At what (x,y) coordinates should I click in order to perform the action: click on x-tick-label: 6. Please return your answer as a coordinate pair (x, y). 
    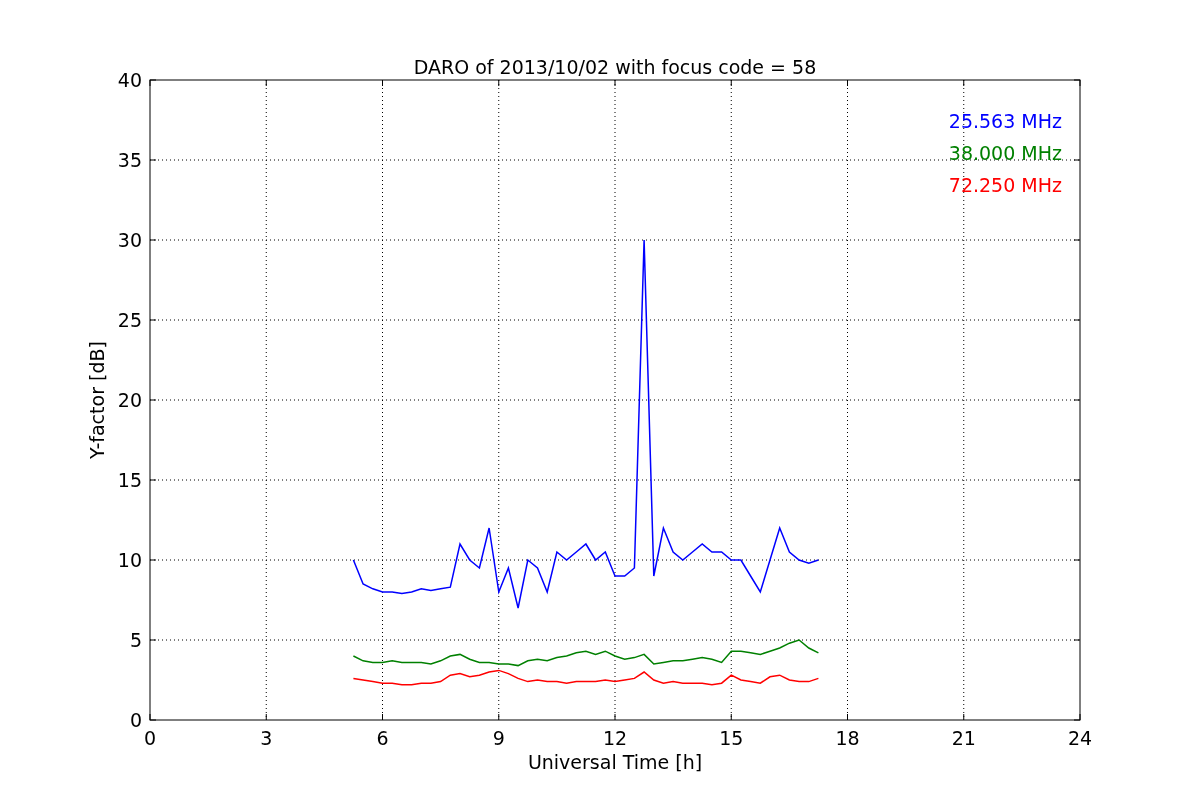
    Looking at the image, I should click on (382, 738).